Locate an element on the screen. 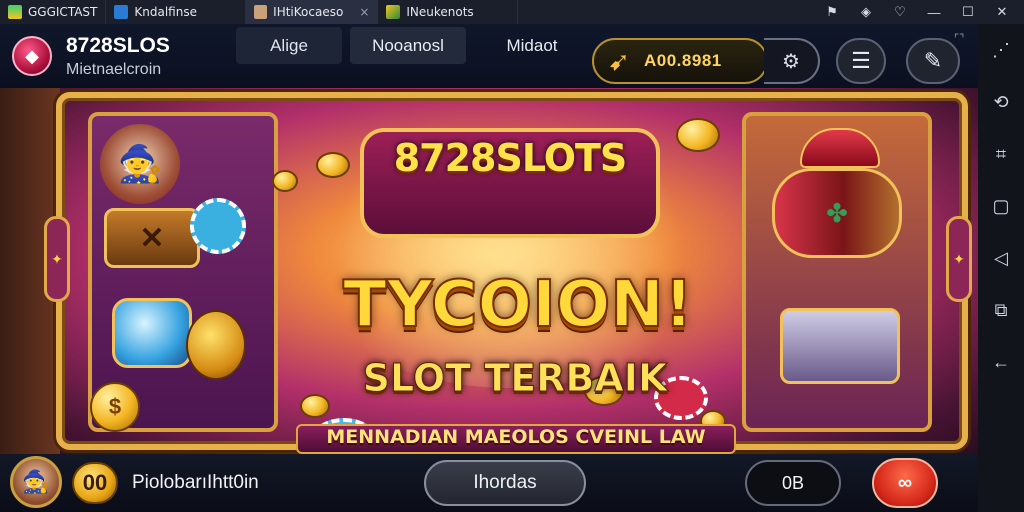 This screenshot has height=512, width=1024. avatar: 🧙 is located at coordinates (36, 482).